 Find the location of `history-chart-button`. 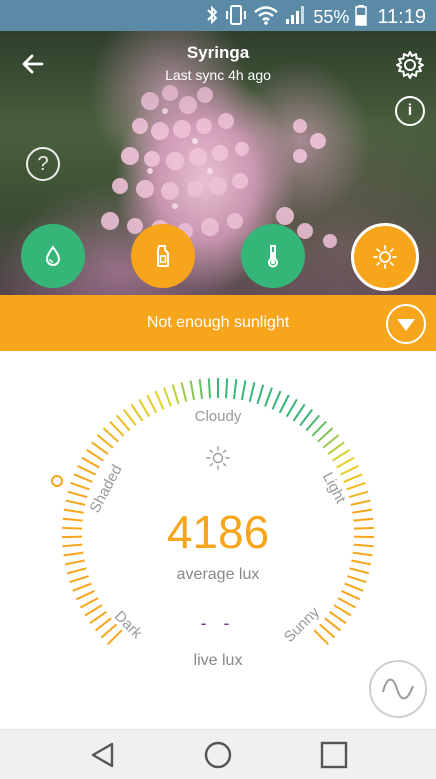

history-chart-button is located at coordinates (398, 689).